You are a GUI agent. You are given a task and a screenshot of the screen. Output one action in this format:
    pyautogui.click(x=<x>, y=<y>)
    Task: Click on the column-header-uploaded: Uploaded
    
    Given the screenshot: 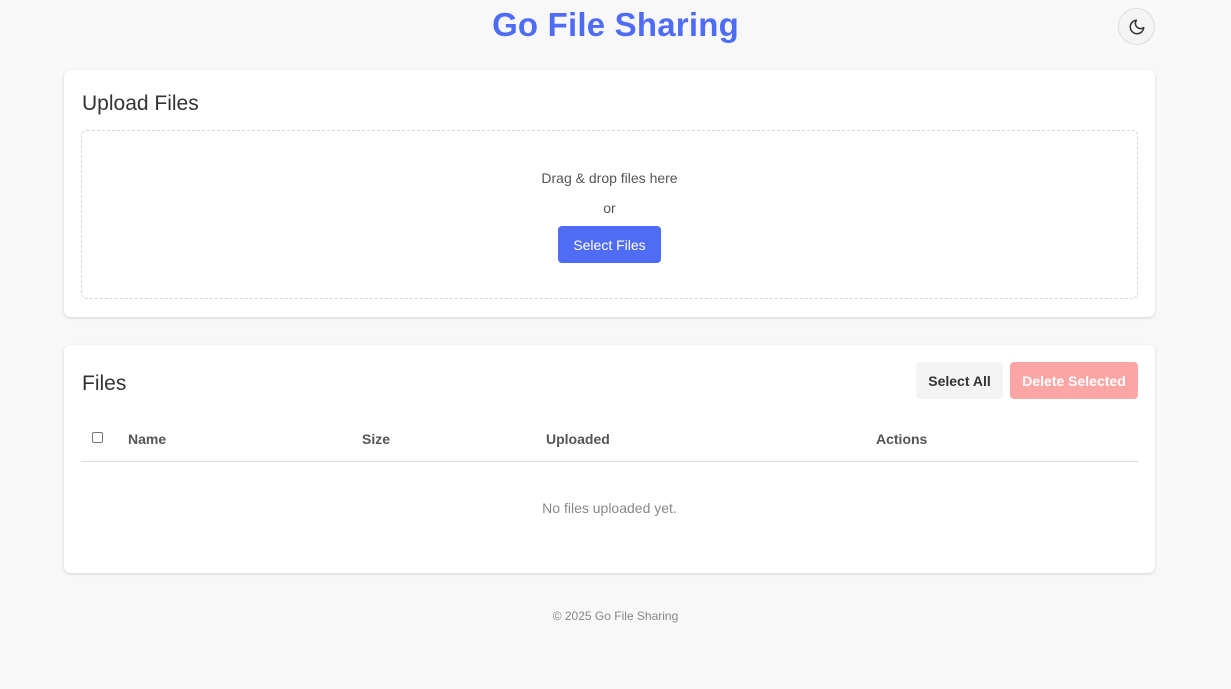 What is the action you would take?
    pyautogui.click(x=578, y=439)
    